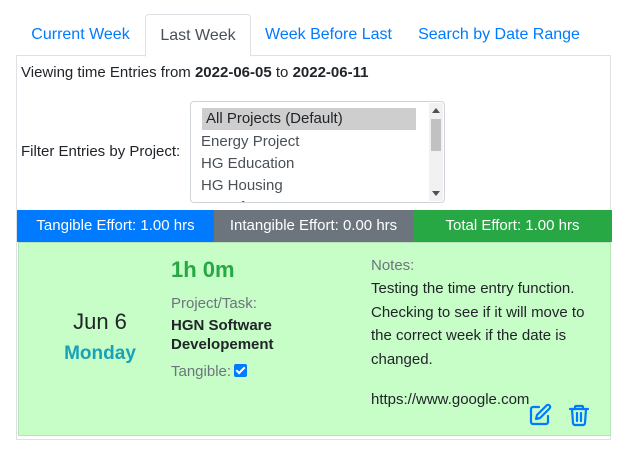  I want to click on tab-current-week: Current Week, so click(80, 35).